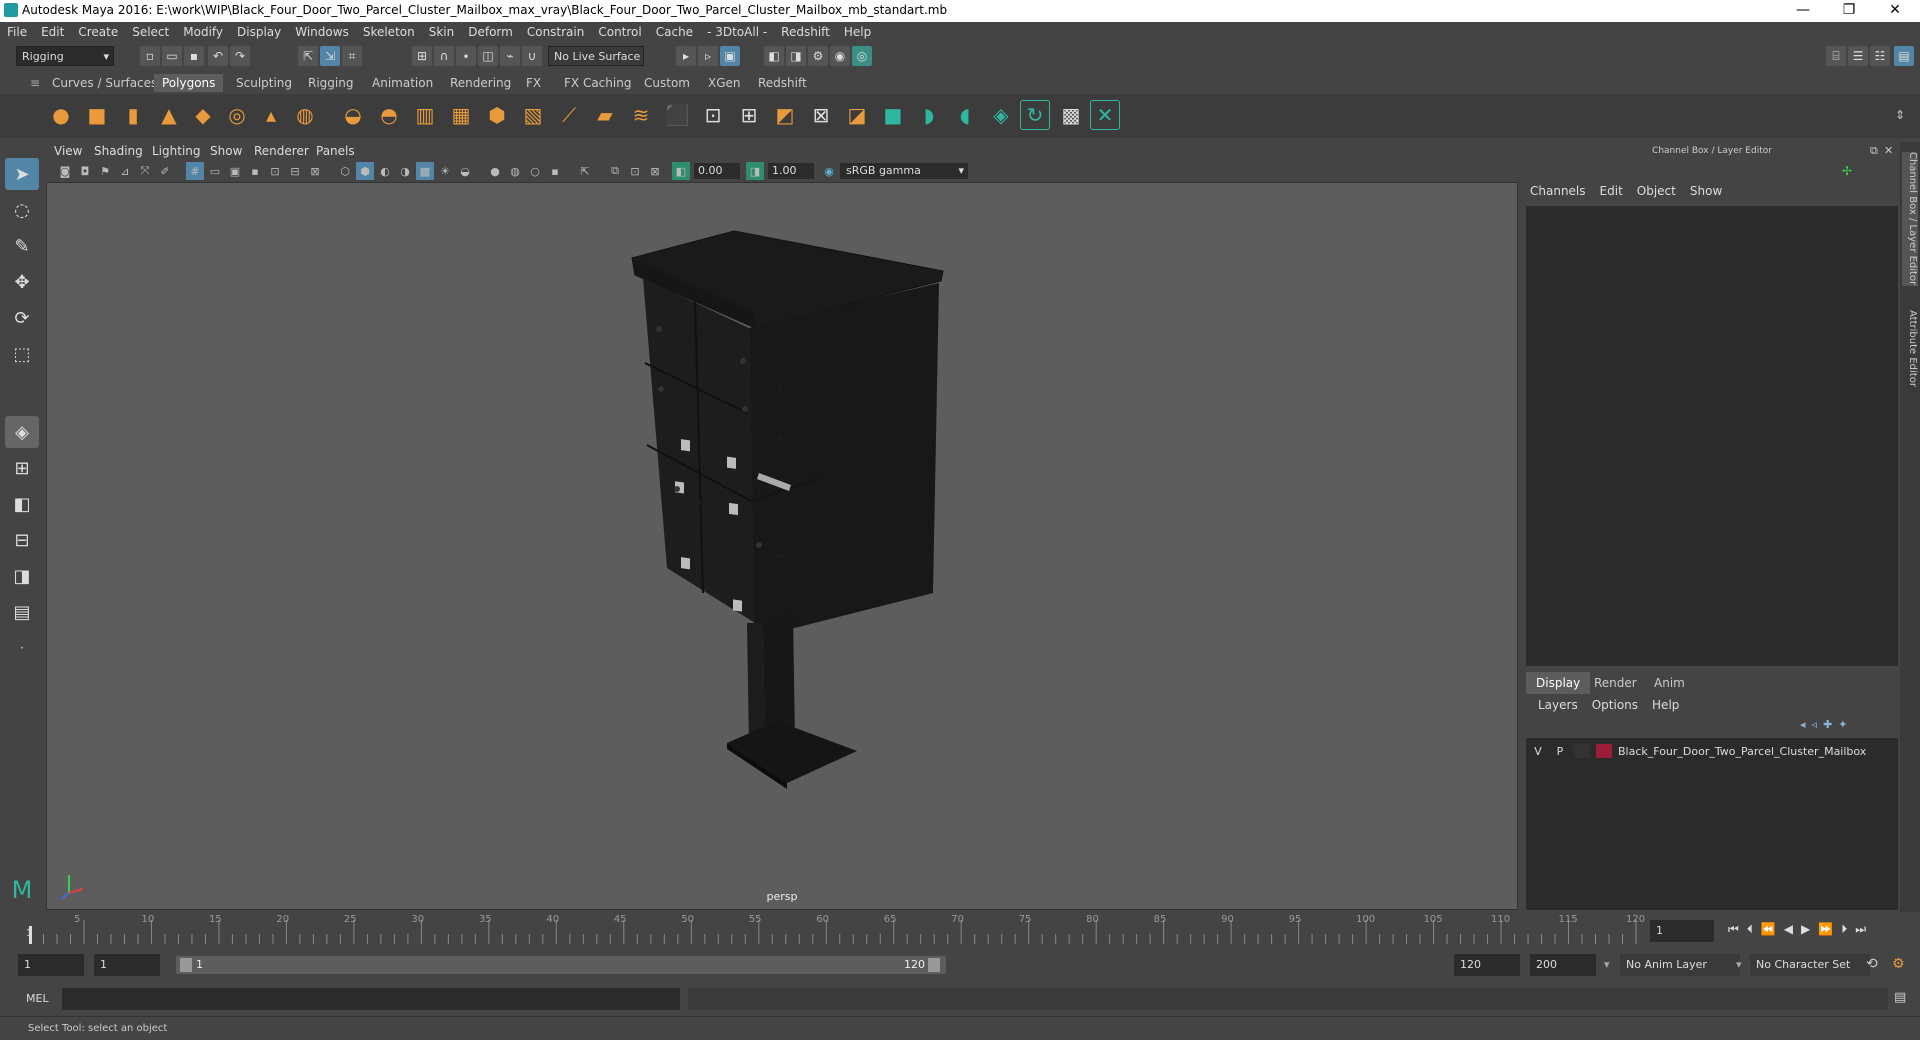 This screenshot has width=1920, height=1040. What do you see at coordinates (335, 151) in the screenshot?
I see `panel-menu-panels: Panels` at bounding box center [335, 151].